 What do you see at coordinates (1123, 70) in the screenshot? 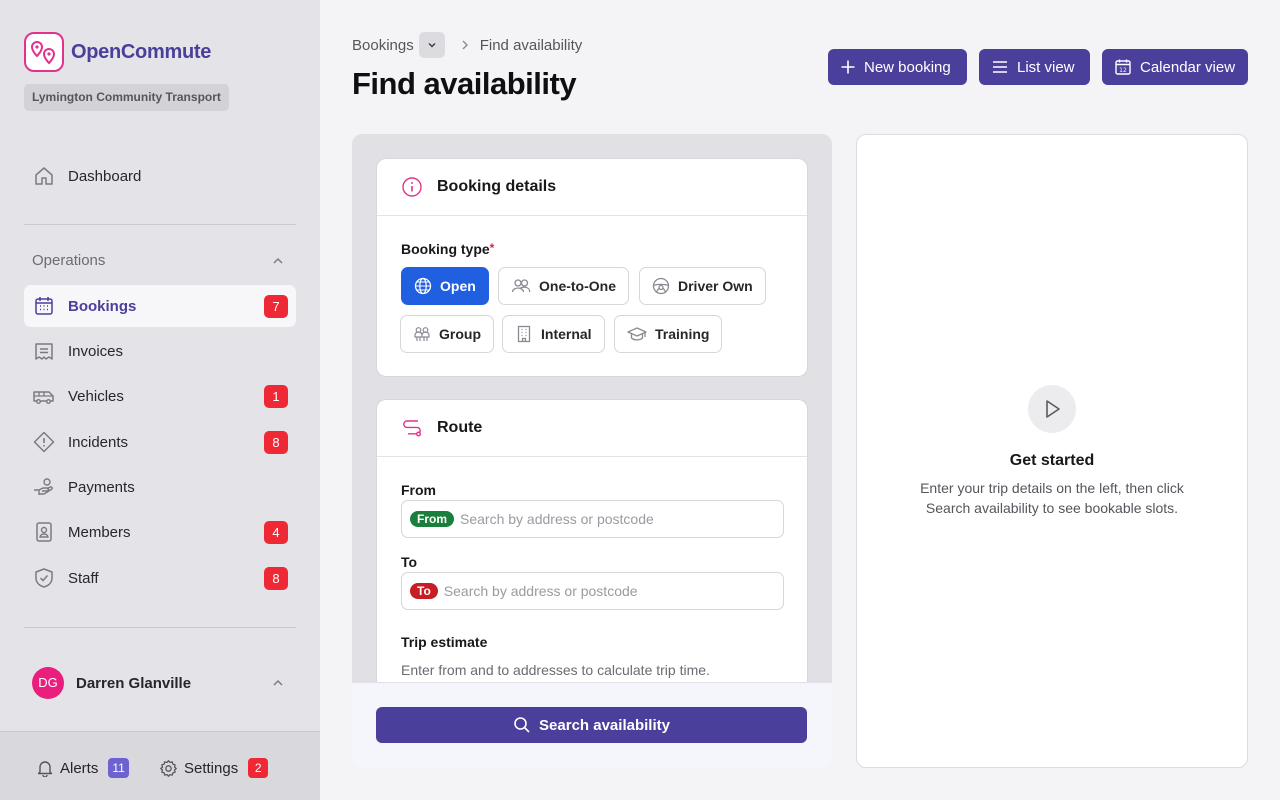
I see `svg-text: 12` at bounding box center [1123, 70].